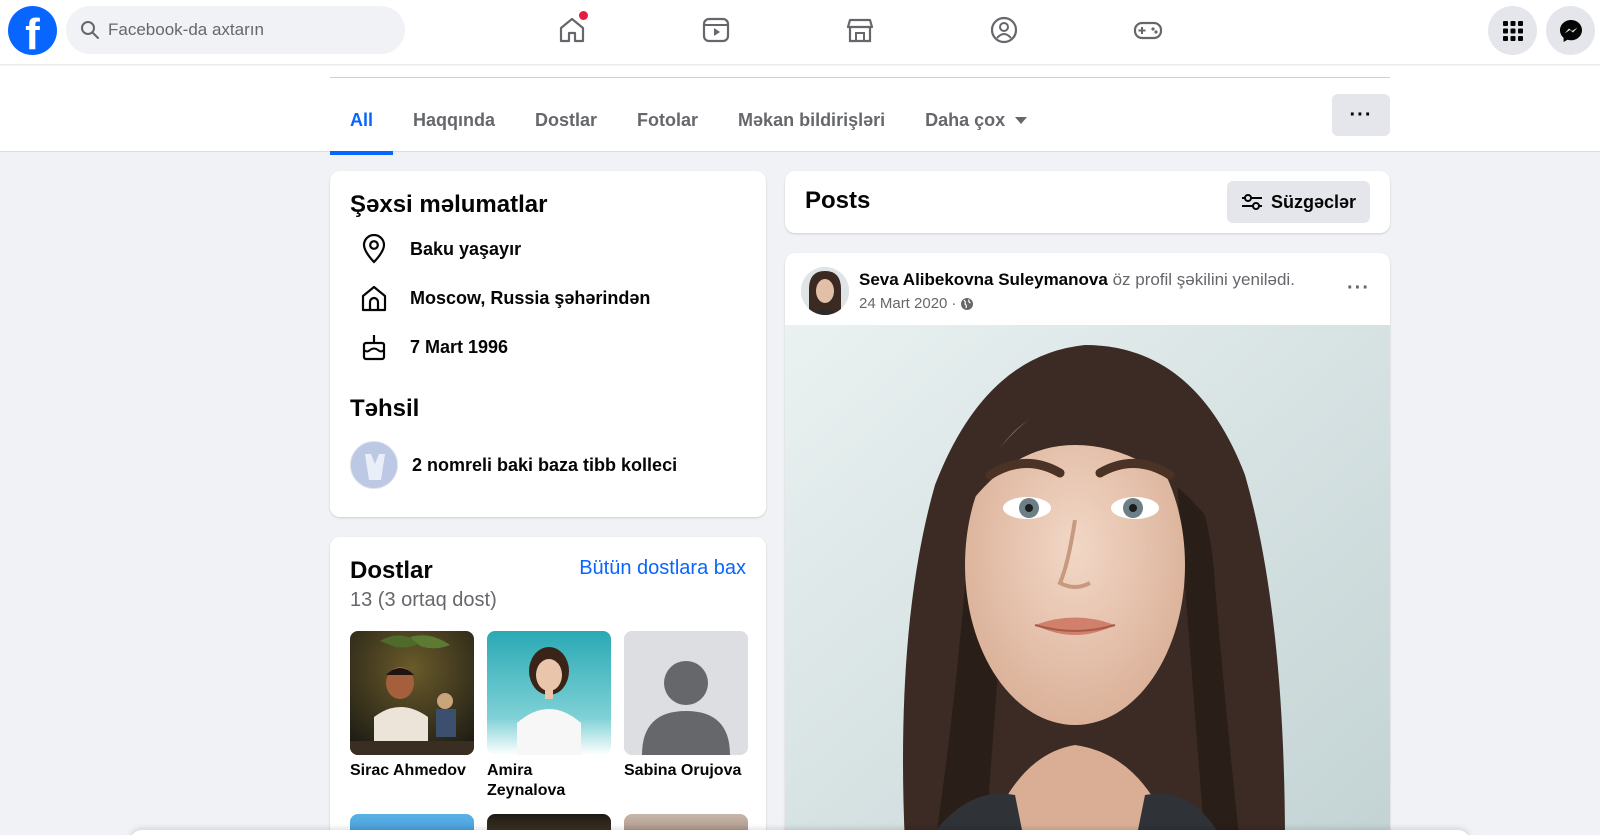 The image size is (1600, 835). What do you see at coordinates (983, 279) in the screenshot?
I see `post-author-name: Seva Alibekovna Suleymanova` at bounding box center [983, 279].